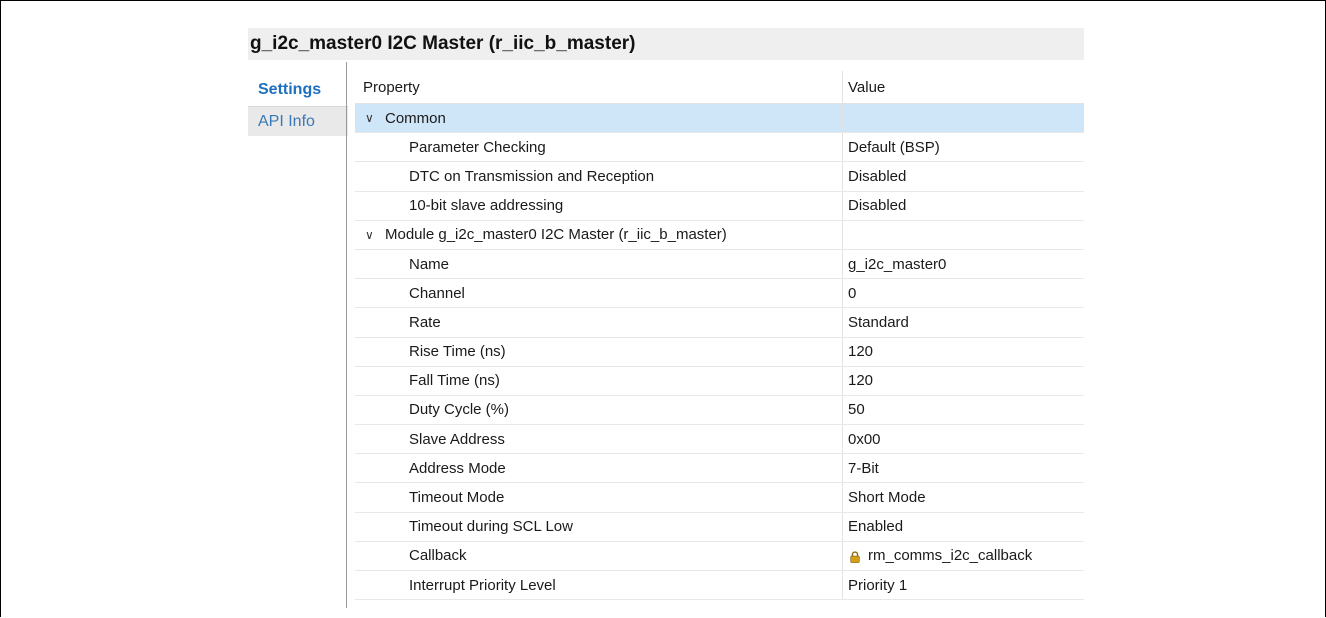  What do you see at coordinates (897, 264) in the screenshot?
I see `value-text: g_i2c_master0` at bounding box center [897, 264].